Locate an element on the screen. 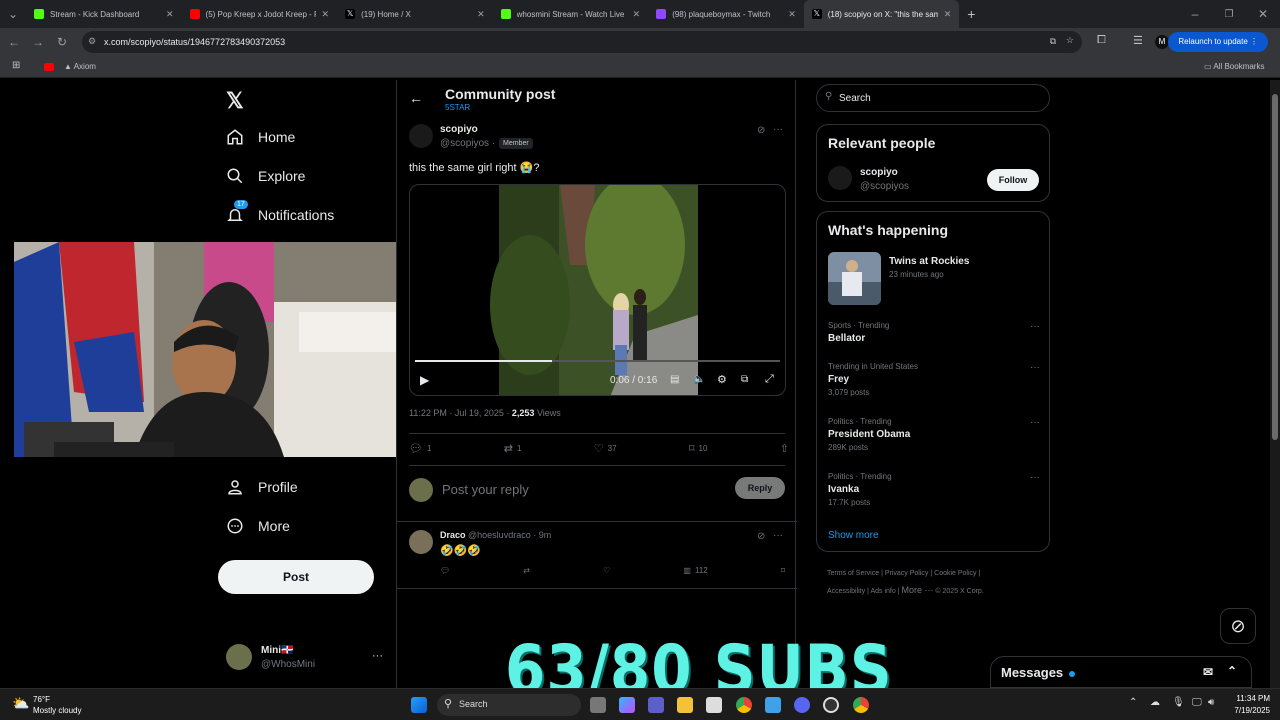 This screenshot has width=1280, height=720. footer-link: Cookie Policy is located at coordinates (955, 573).